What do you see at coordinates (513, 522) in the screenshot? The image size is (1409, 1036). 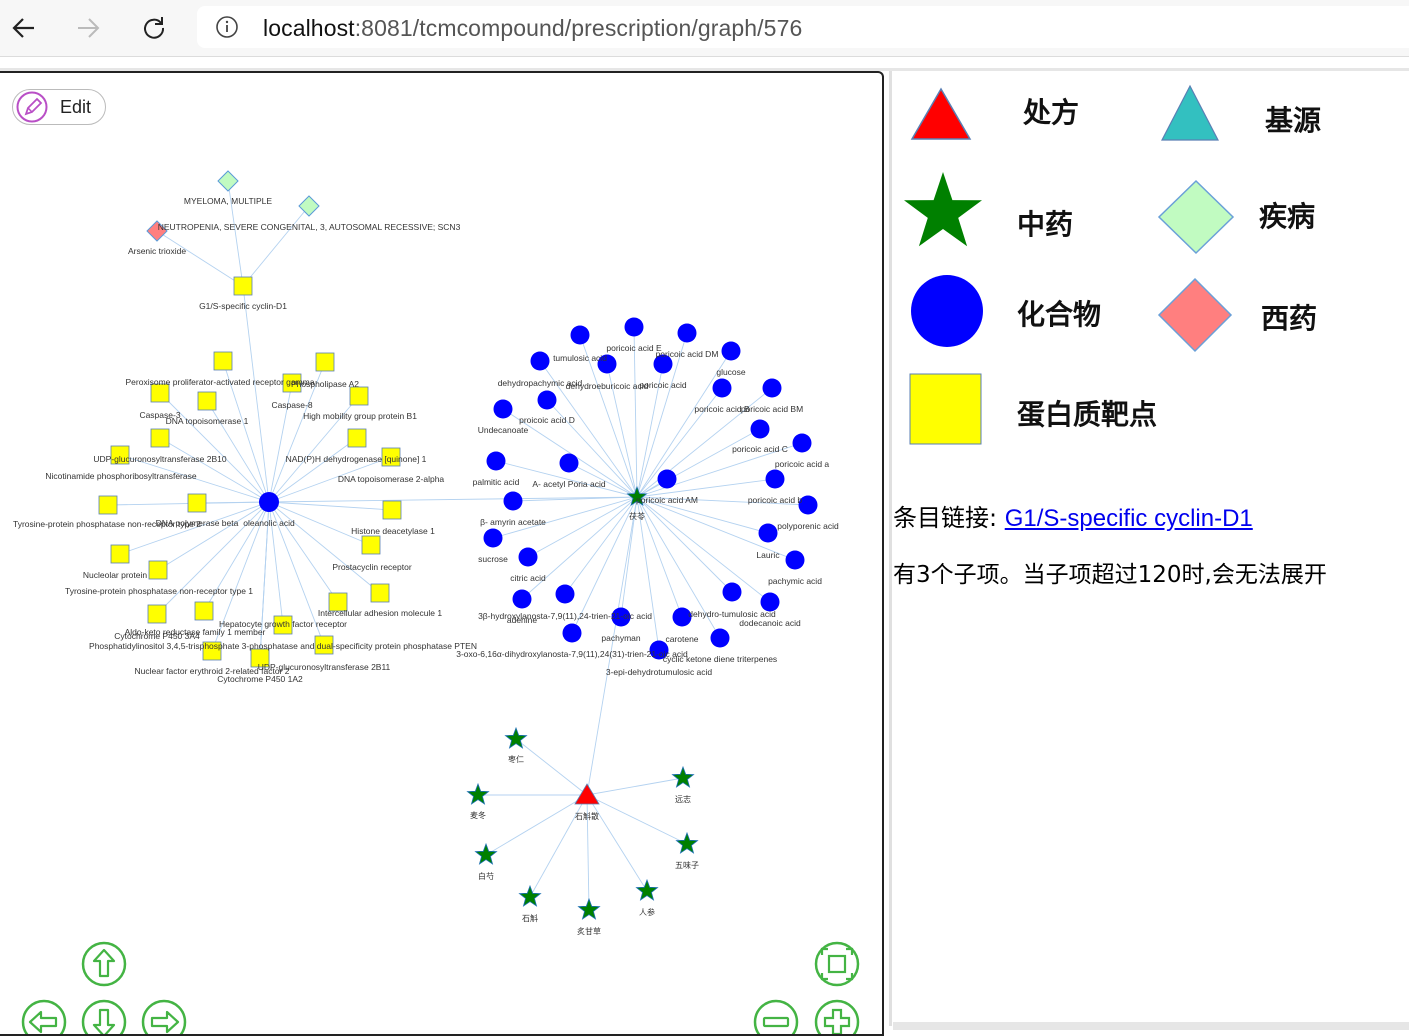 I see `node-label: β- amyrin acetate` at bounding box center [513, 522].